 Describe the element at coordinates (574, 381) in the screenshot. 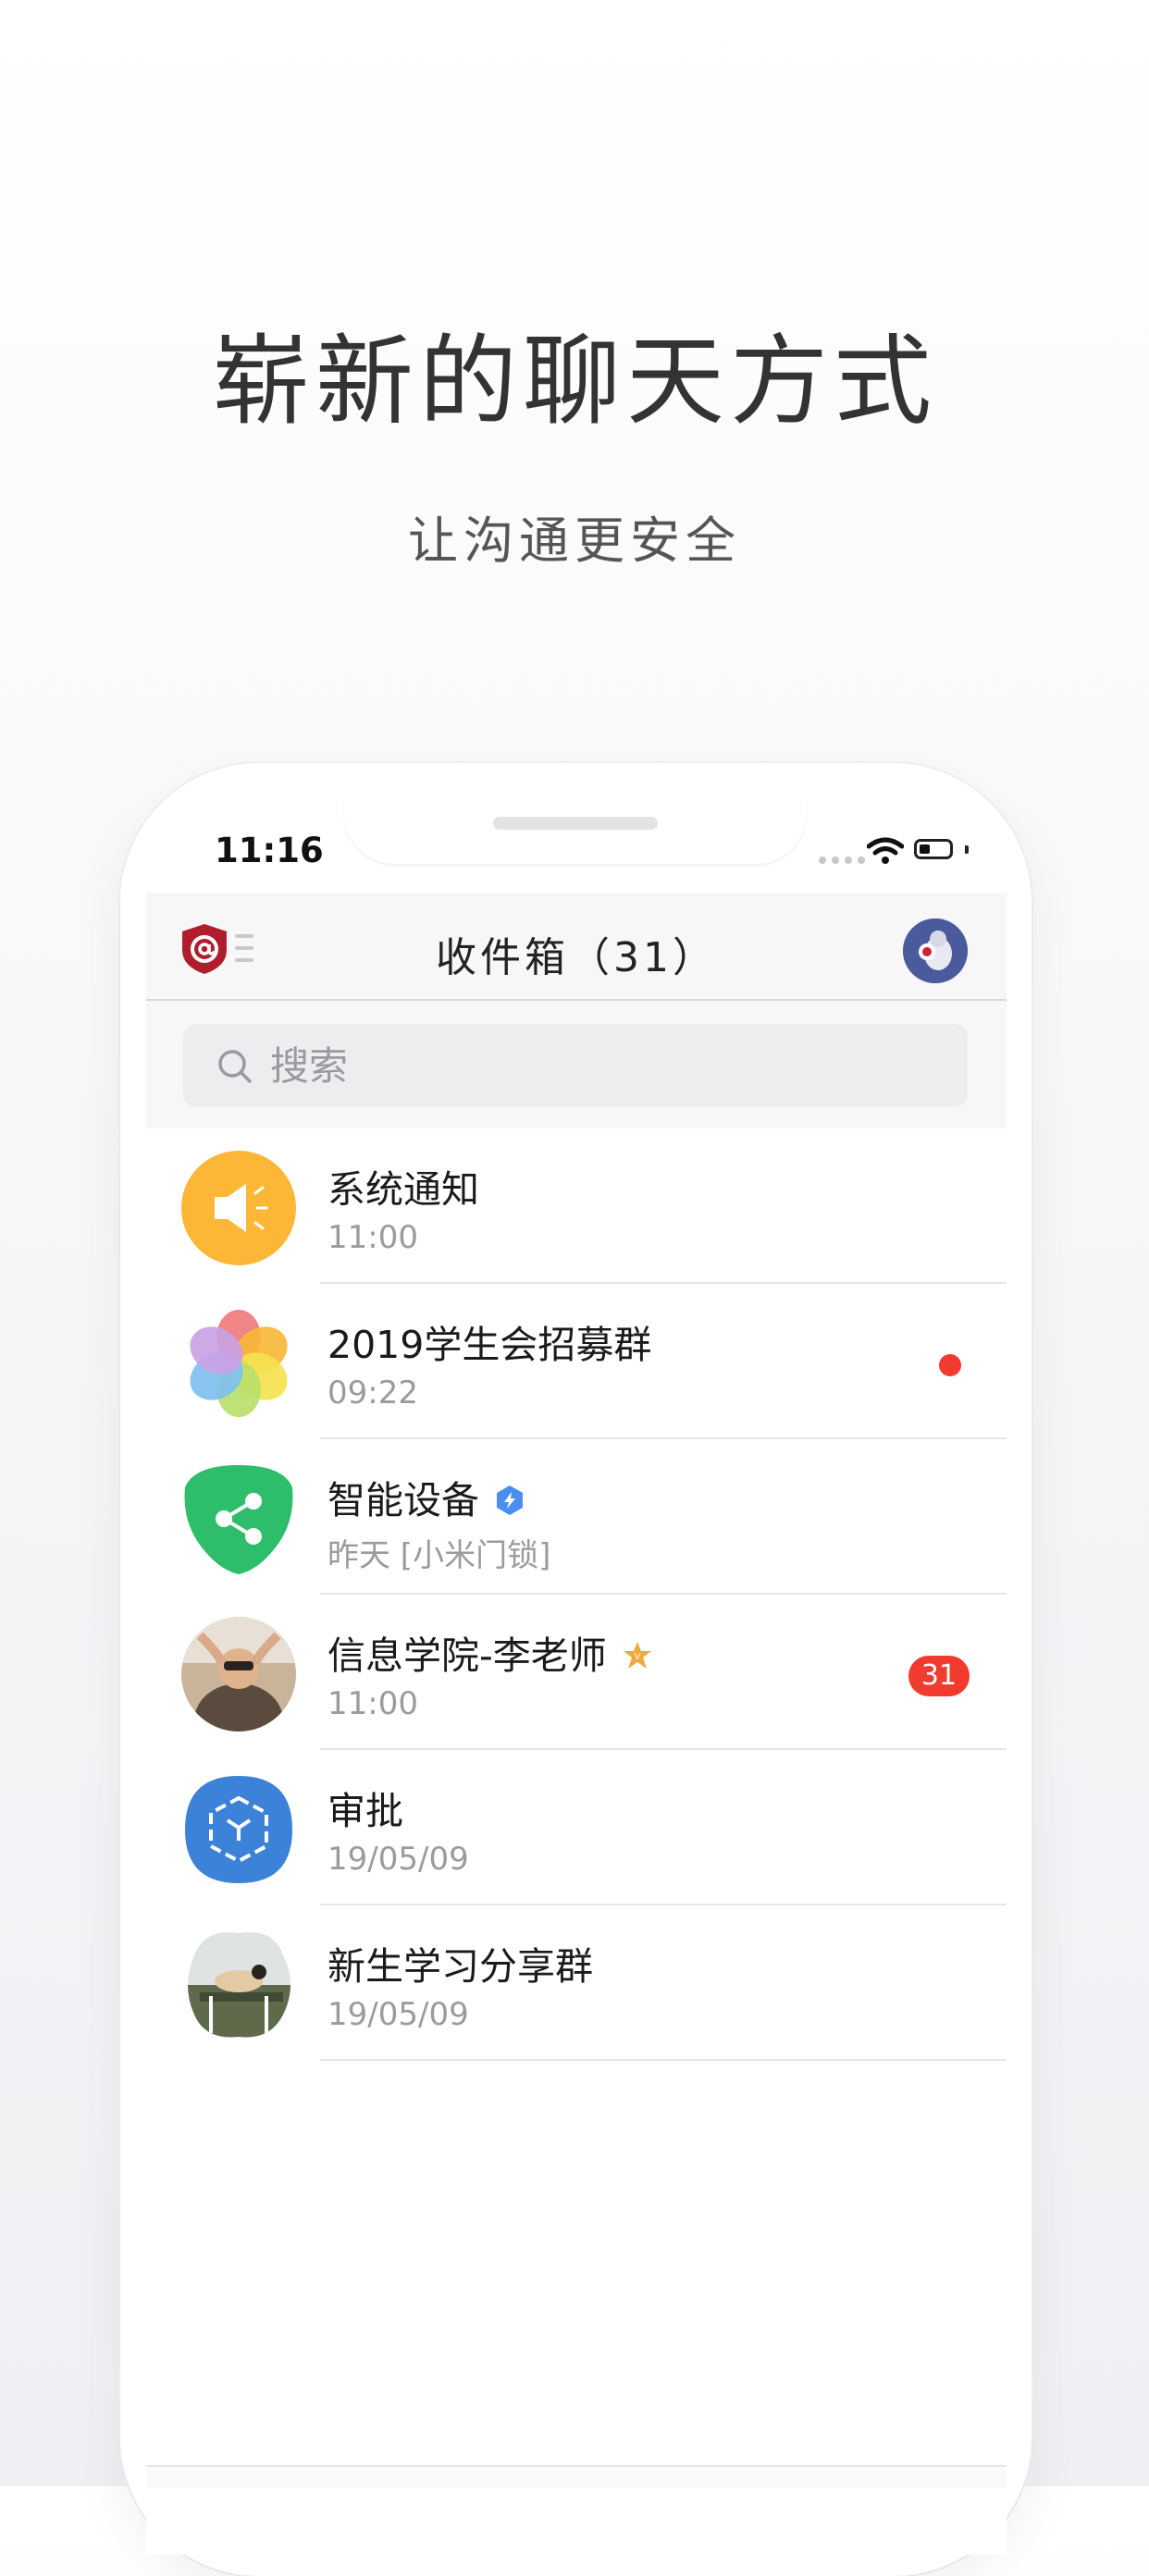

I see `promo-headline: 崭新的聊天方式` at that location.